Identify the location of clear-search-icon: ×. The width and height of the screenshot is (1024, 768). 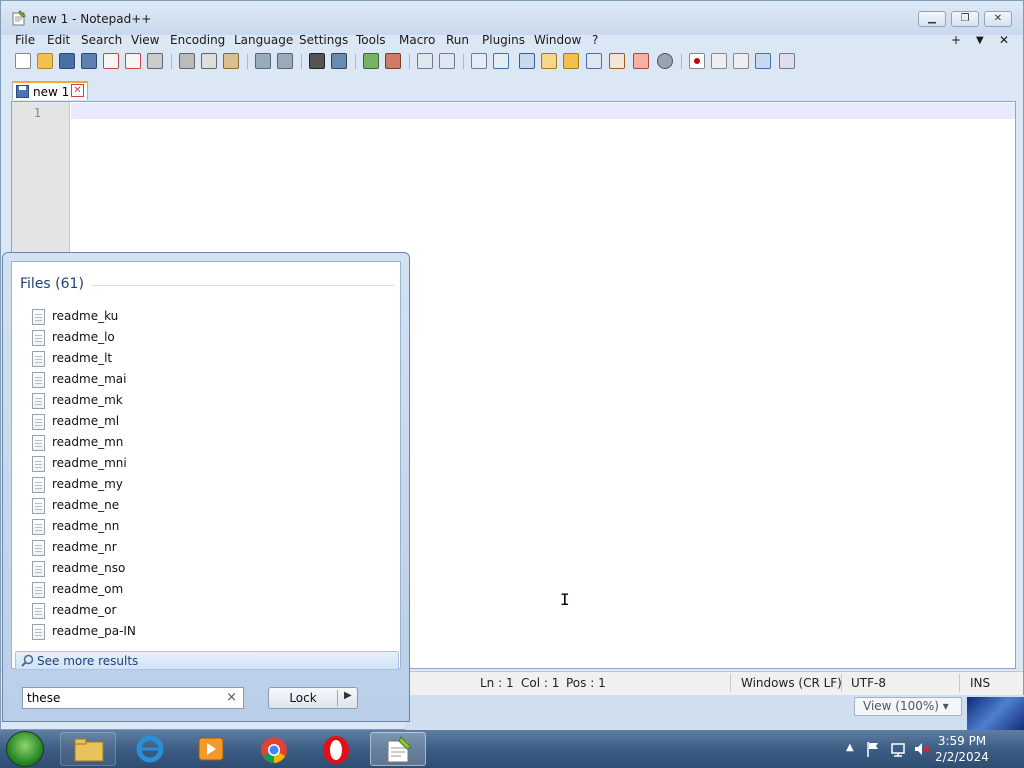
(231, 697).